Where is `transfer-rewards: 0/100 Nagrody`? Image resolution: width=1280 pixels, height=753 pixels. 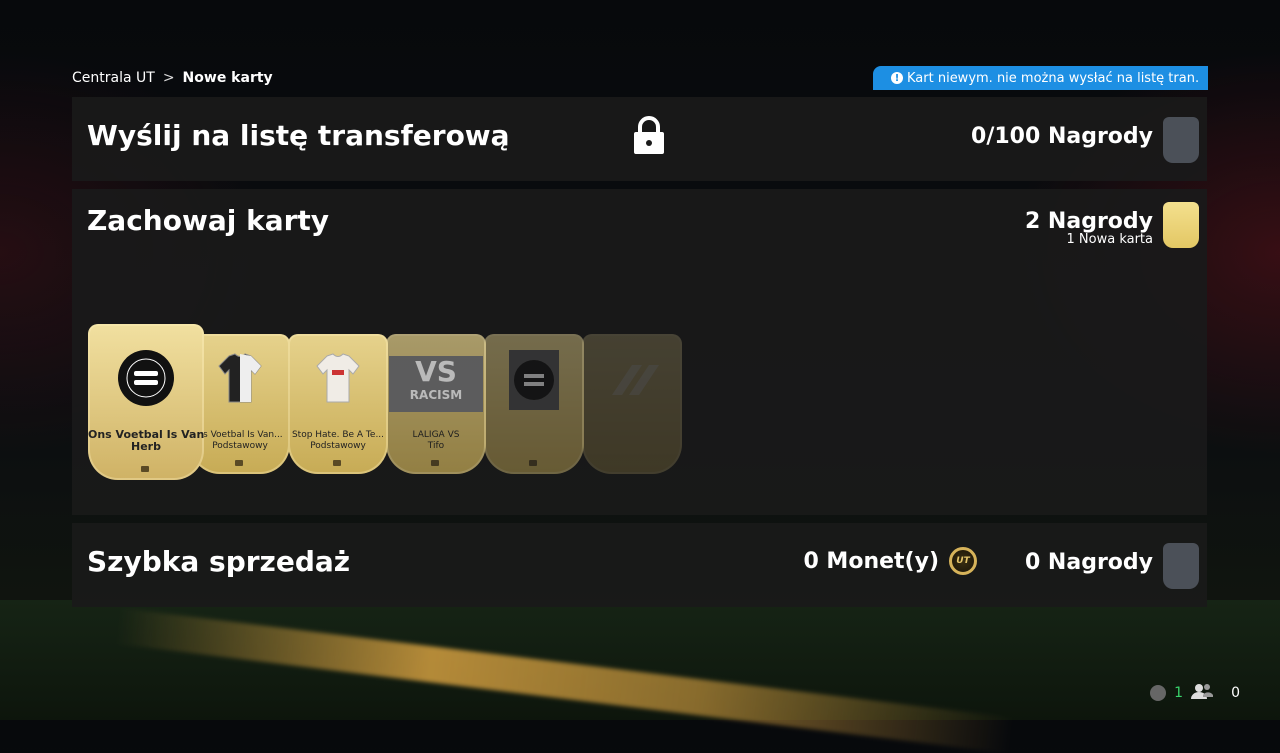
transfer-rewards: 0/100 Nagrody is located at coordinates (1062, 136).